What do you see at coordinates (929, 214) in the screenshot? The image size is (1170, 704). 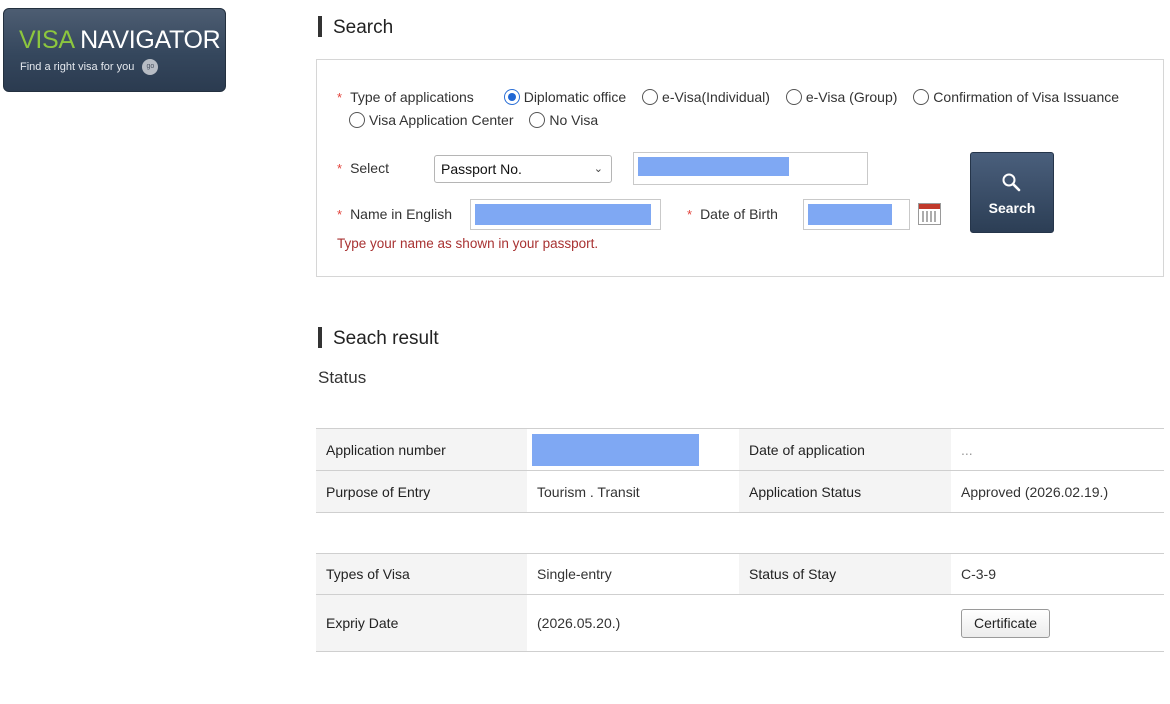 I see `calendar-icon` at bounding box center [929, 214].